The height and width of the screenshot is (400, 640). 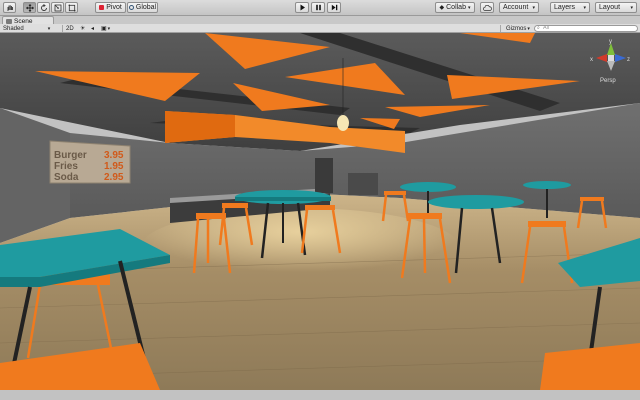 I want to click on rect-tool-button, so click(x=71, y=7).